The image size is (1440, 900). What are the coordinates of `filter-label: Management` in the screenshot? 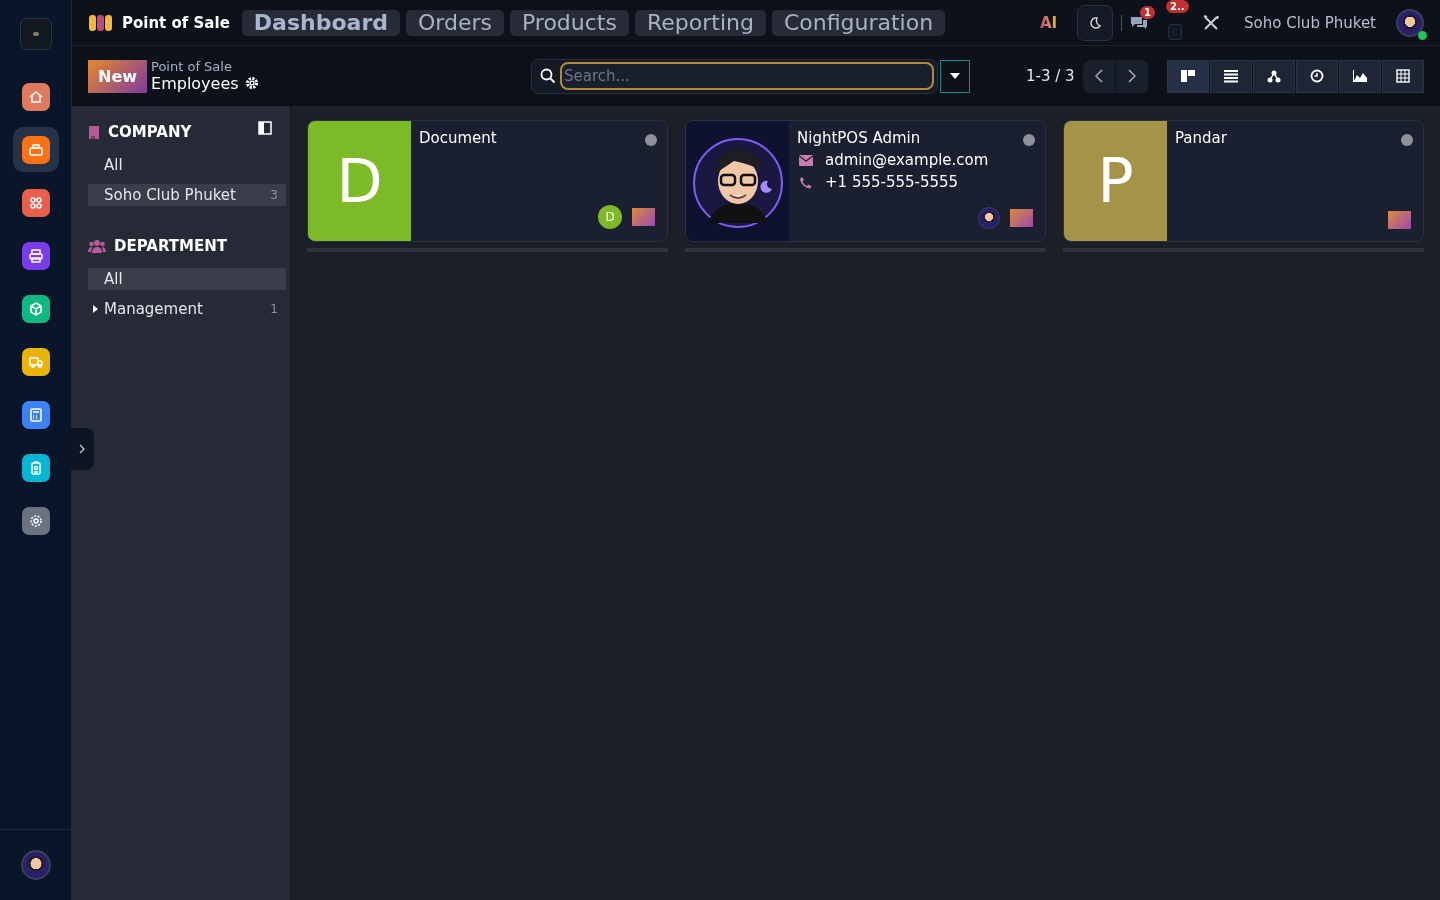 It's located at (154, 309).